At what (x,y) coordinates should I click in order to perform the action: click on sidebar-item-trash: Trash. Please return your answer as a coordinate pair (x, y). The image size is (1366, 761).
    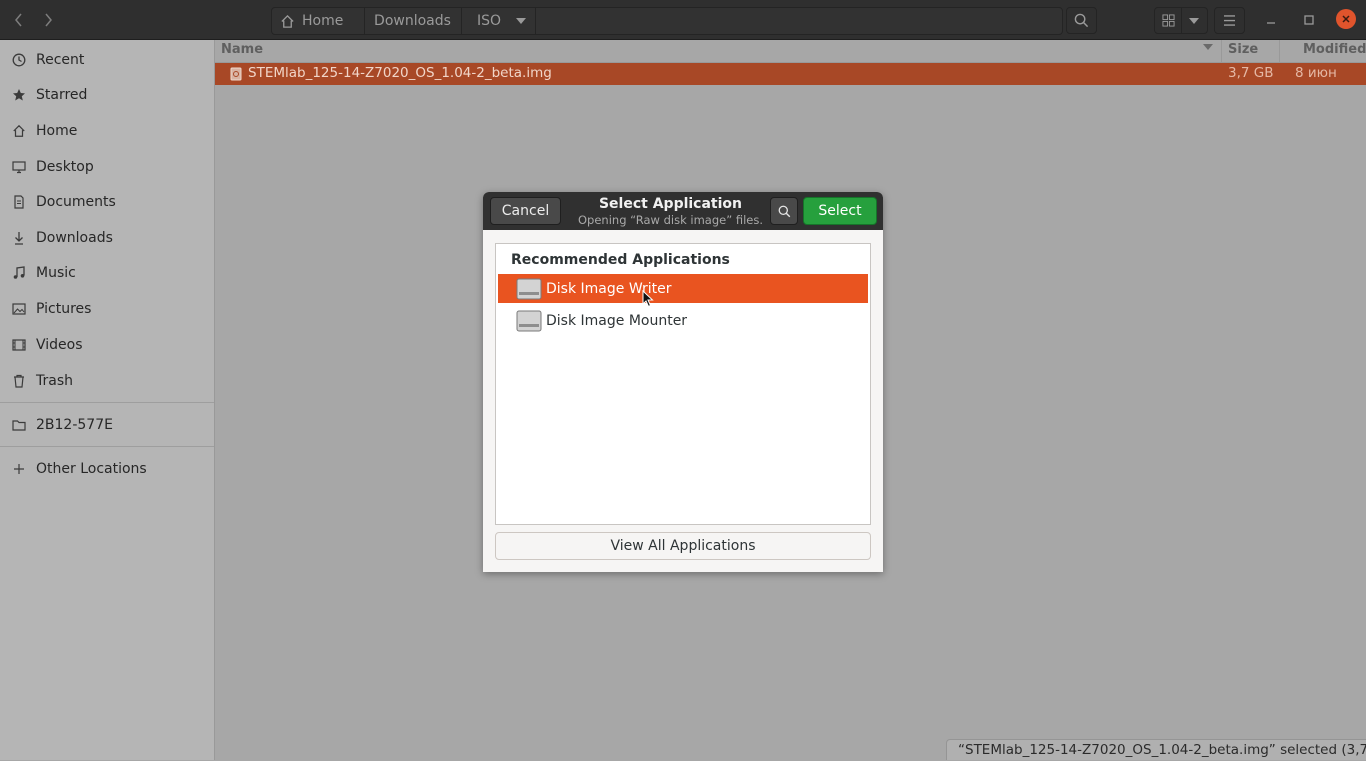
    Looking at the image, I should click on (107, 381).